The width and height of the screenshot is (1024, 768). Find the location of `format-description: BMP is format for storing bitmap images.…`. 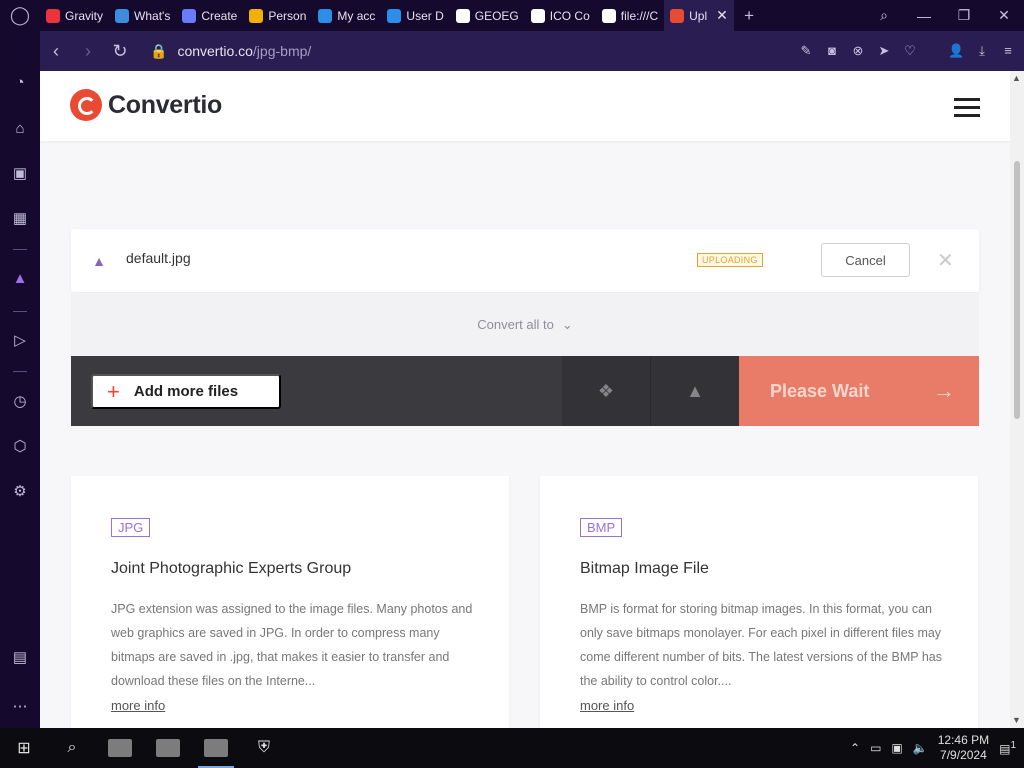

format-description: BMP is format for storing bitmap images.… is located at coordinates (761, 645).